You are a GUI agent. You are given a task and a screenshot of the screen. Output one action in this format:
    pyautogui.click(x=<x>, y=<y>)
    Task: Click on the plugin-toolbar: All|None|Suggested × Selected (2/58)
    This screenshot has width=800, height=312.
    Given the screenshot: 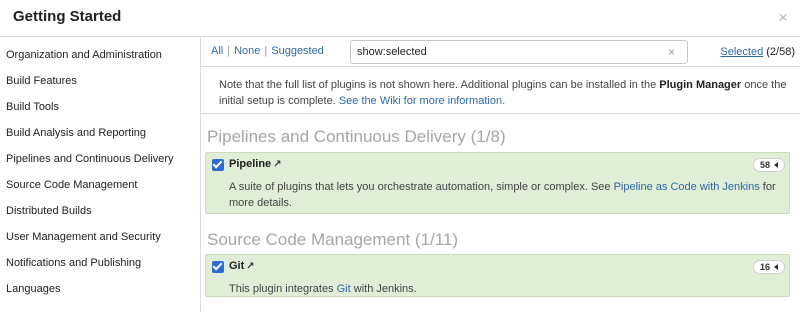 What is the action you would take?
    pyautogui.click(x=500, y=51)
    